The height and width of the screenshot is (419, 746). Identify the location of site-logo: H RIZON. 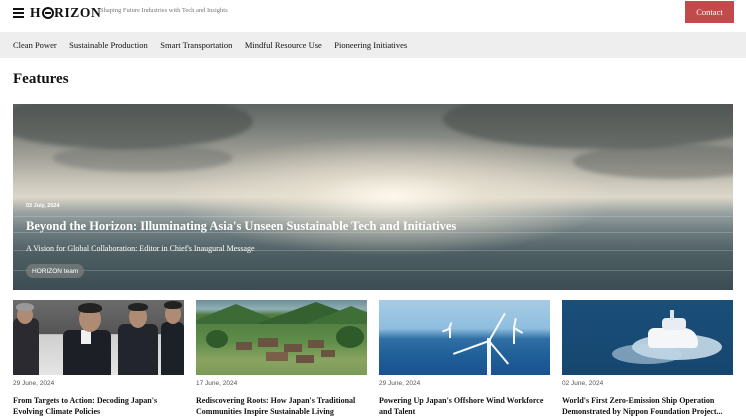
(65, 13).